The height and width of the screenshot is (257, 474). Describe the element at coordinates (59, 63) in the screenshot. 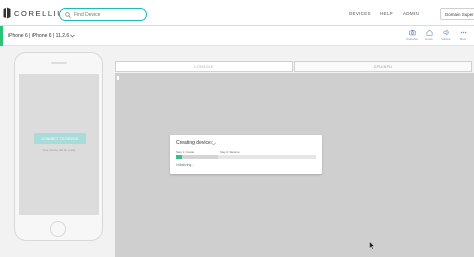

I see `phone-speaker` at that location.